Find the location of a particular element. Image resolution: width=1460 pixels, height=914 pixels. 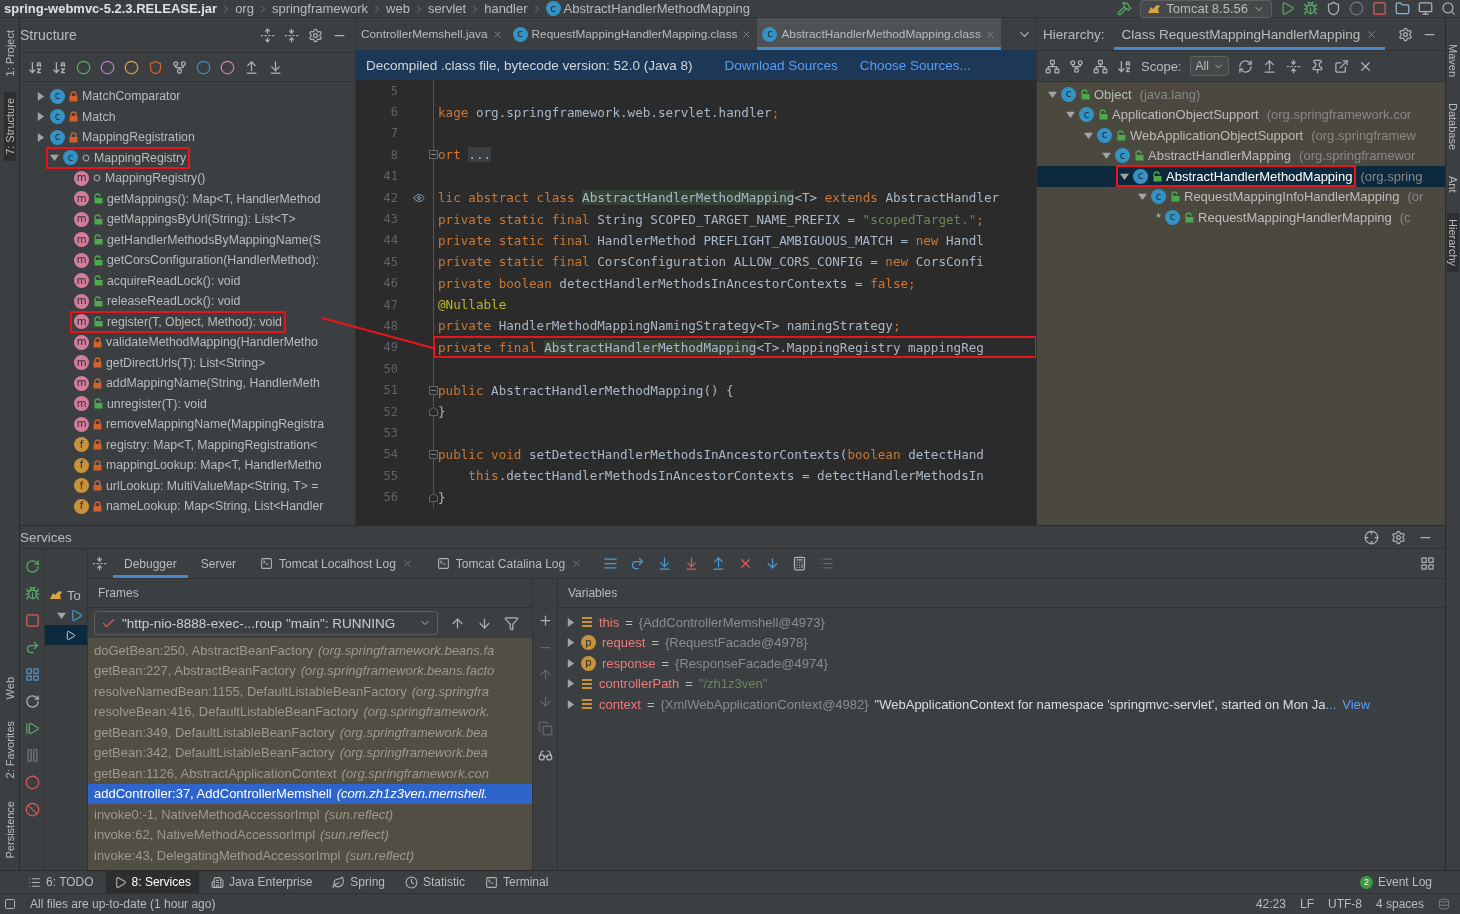

line-number: 56 is located at coordinates (390, 497).